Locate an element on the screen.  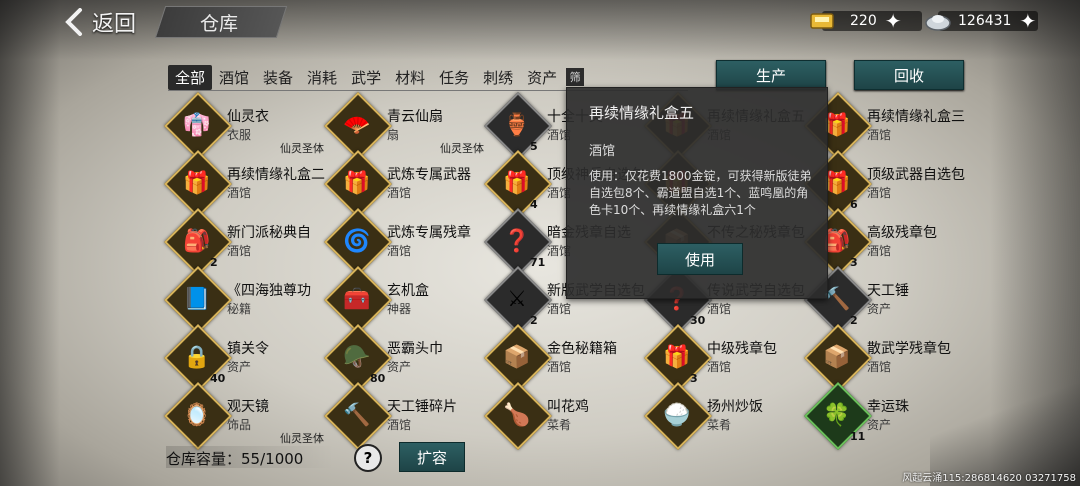
item-name: 恶霸头巾 is located at coordinates (415, 349).